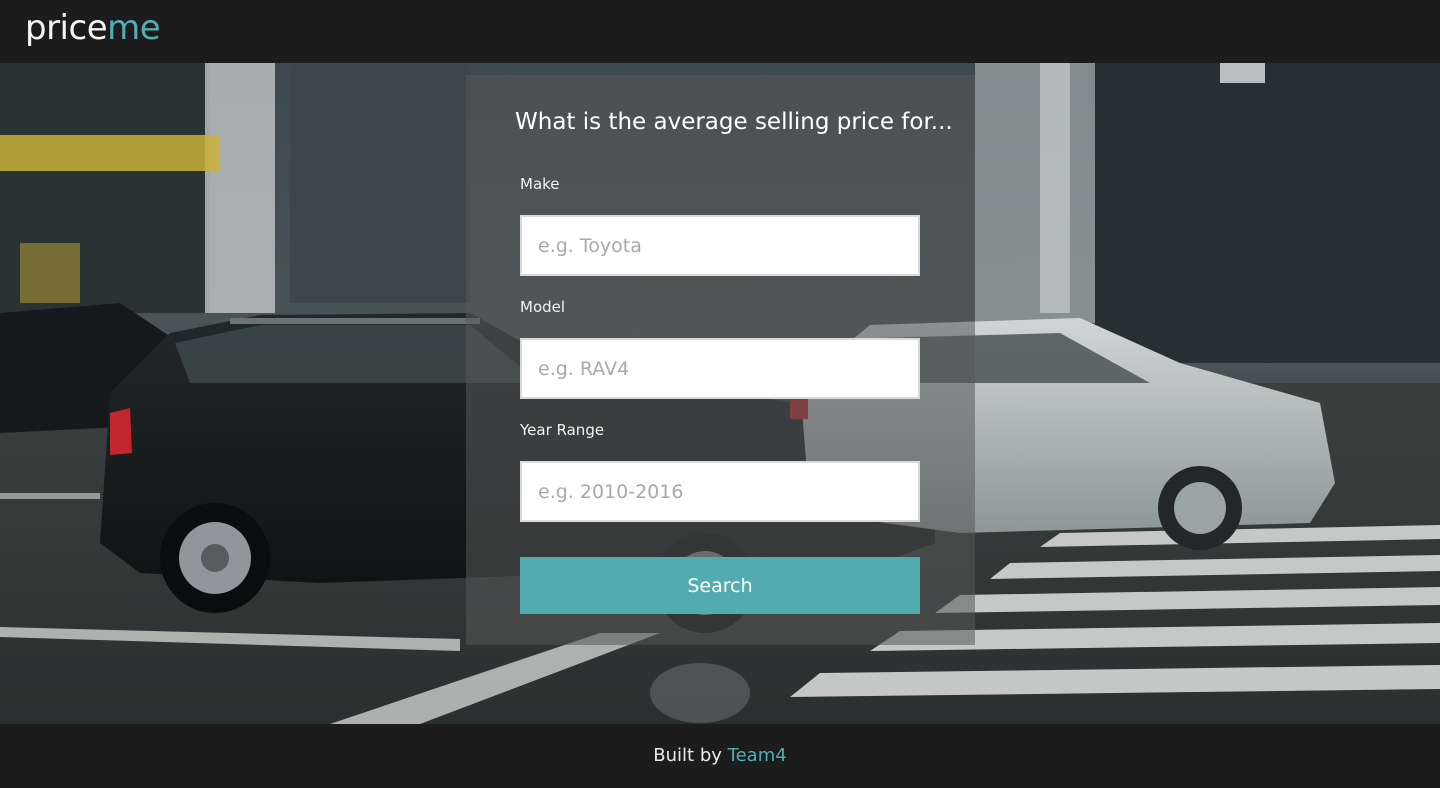  I want to click on model-label: Model, so click(543, 307).